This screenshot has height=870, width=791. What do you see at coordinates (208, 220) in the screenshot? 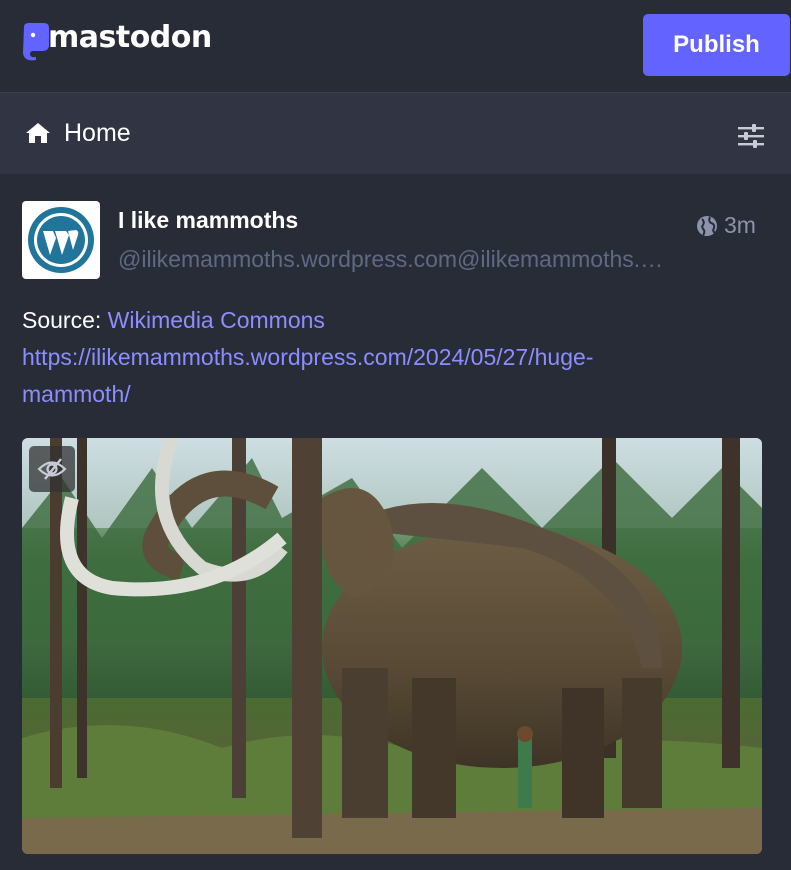
I see `display-name: I like mammoths` at bounding box center [208, 220].